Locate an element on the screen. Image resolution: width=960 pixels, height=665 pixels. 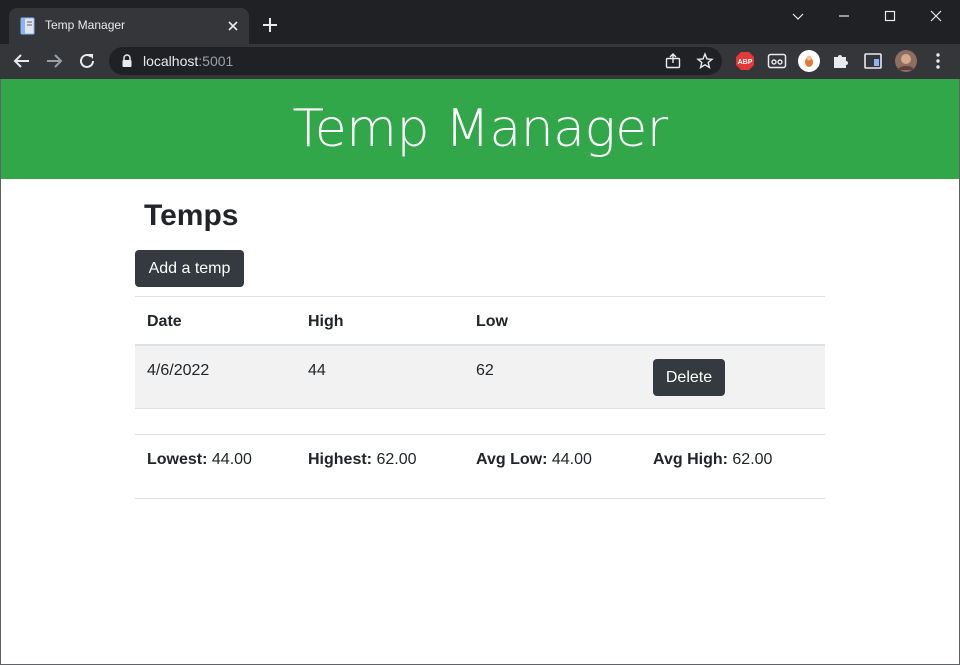
abp-icon: ABP is located at coordinates (745, 61).